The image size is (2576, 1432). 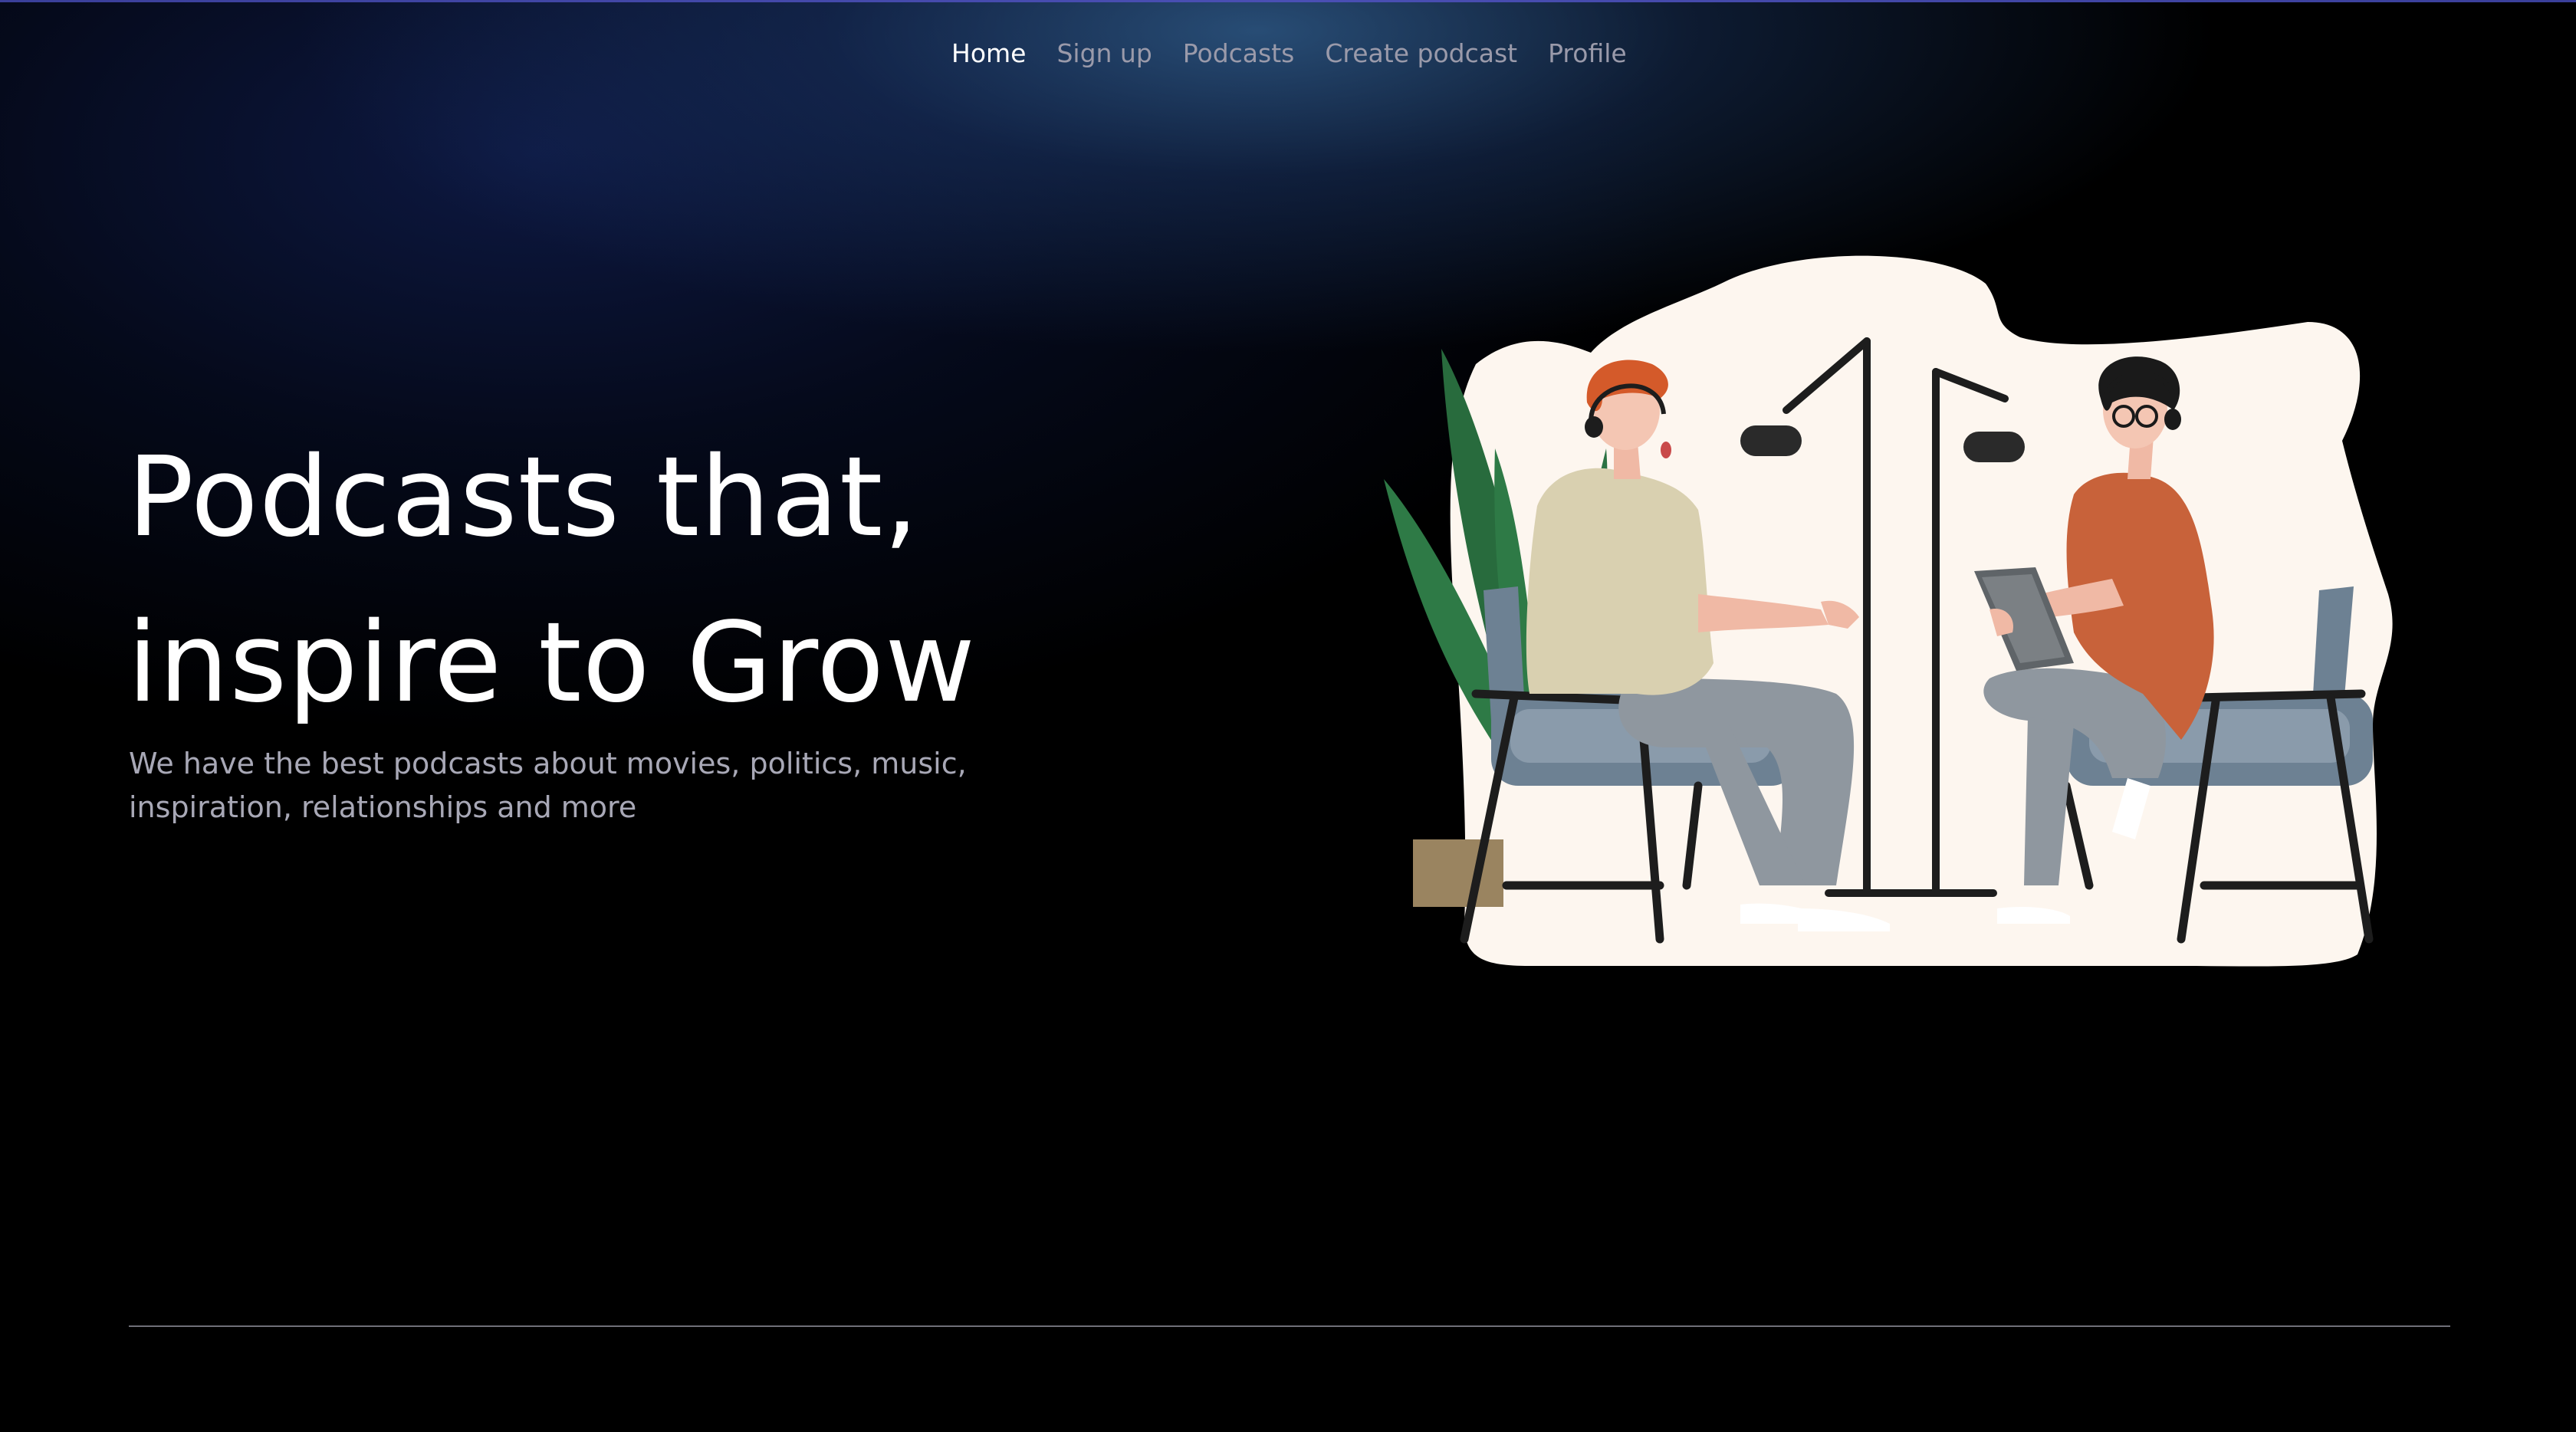 What do you see at coordinates (1588, 53) in the screenshot?
I see `nav-profile-link: Profile` at bounding box center [1588, 53].